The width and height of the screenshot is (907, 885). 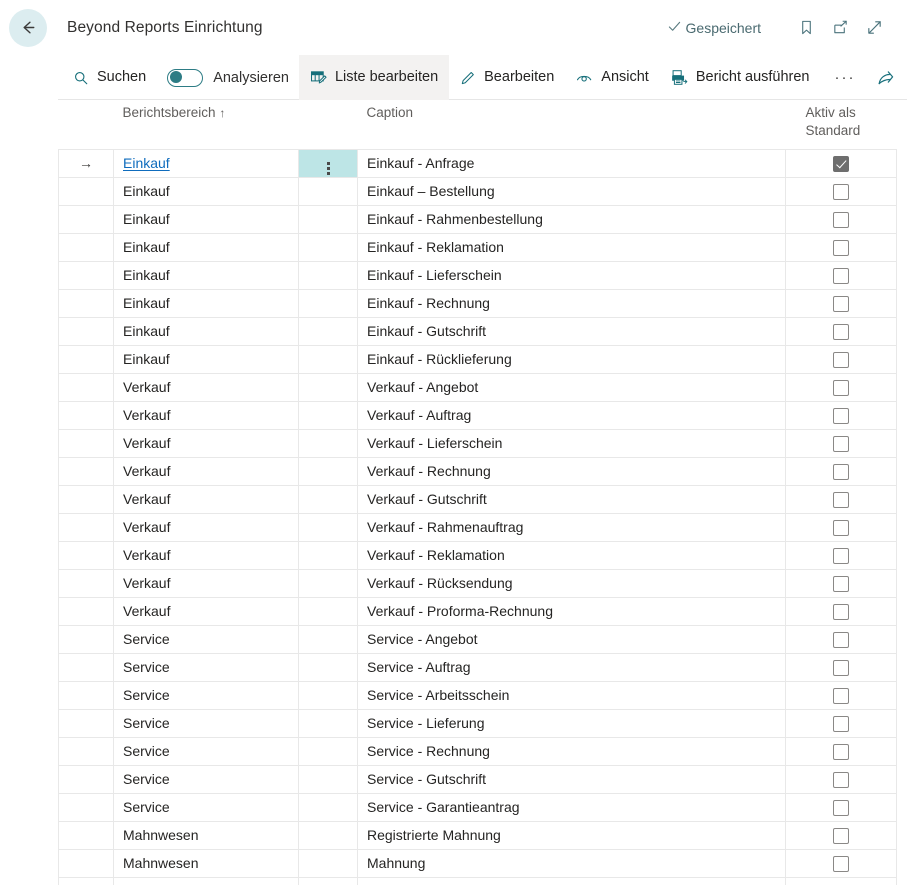 I want to click on table-row: Service Service - Rechnung, so click(x=477, y=751).